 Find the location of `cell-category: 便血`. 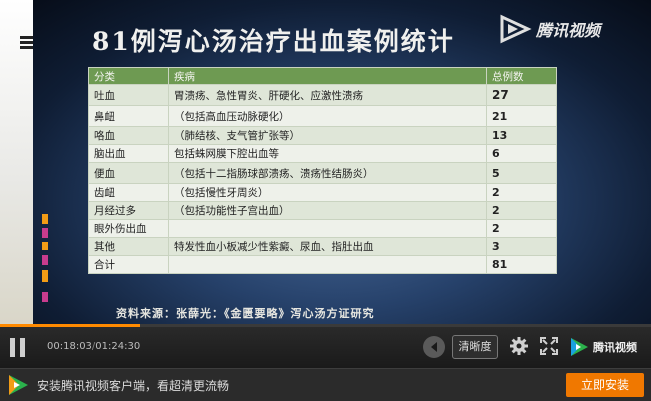

cell-category: 便血 is located at coordinates (128, 173).